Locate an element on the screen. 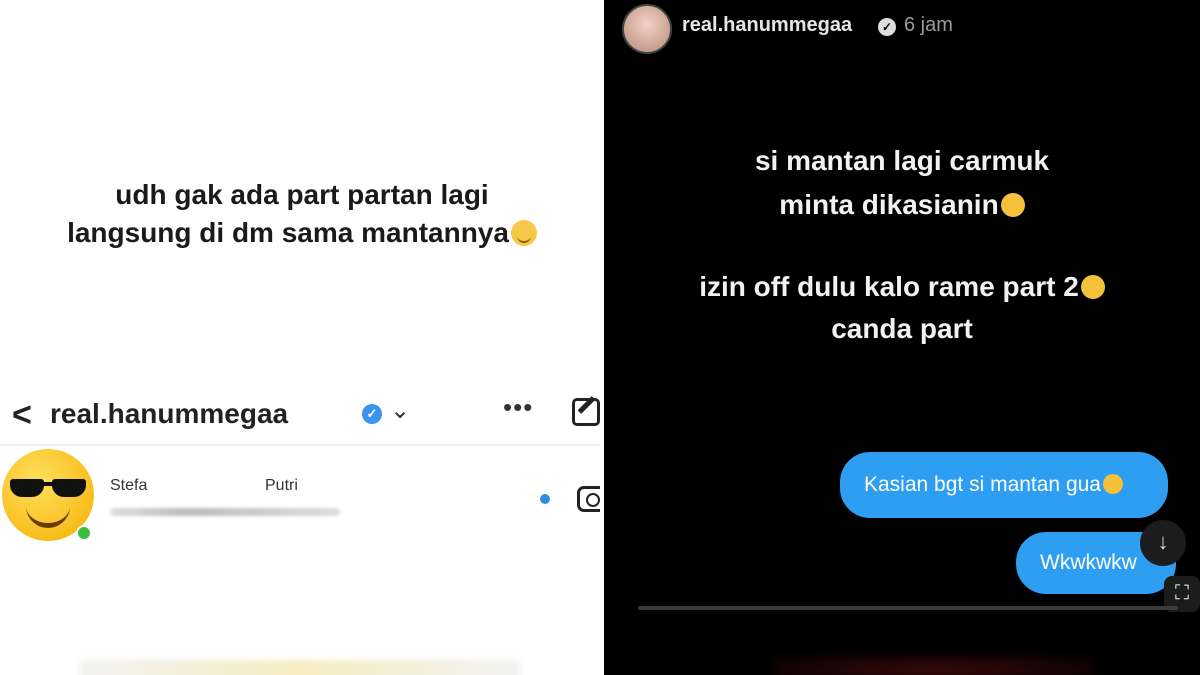  lens-right is located at coordinates (69, 488).